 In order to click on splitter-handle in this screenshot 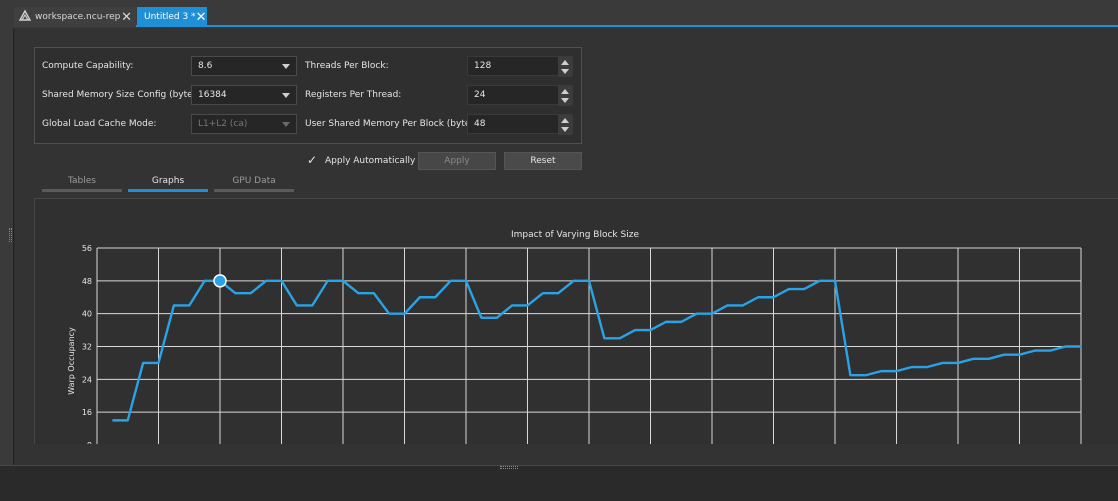, I will do `click(509, 467)`.